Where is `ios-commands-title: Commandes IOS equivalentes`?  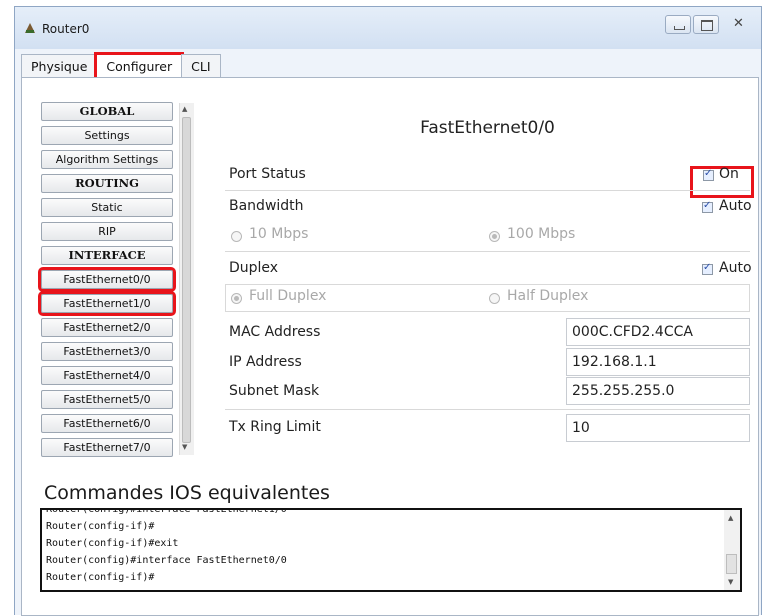
ios-commands-title: Commandes IOS equivalentes is located at coordinates (187, 493).